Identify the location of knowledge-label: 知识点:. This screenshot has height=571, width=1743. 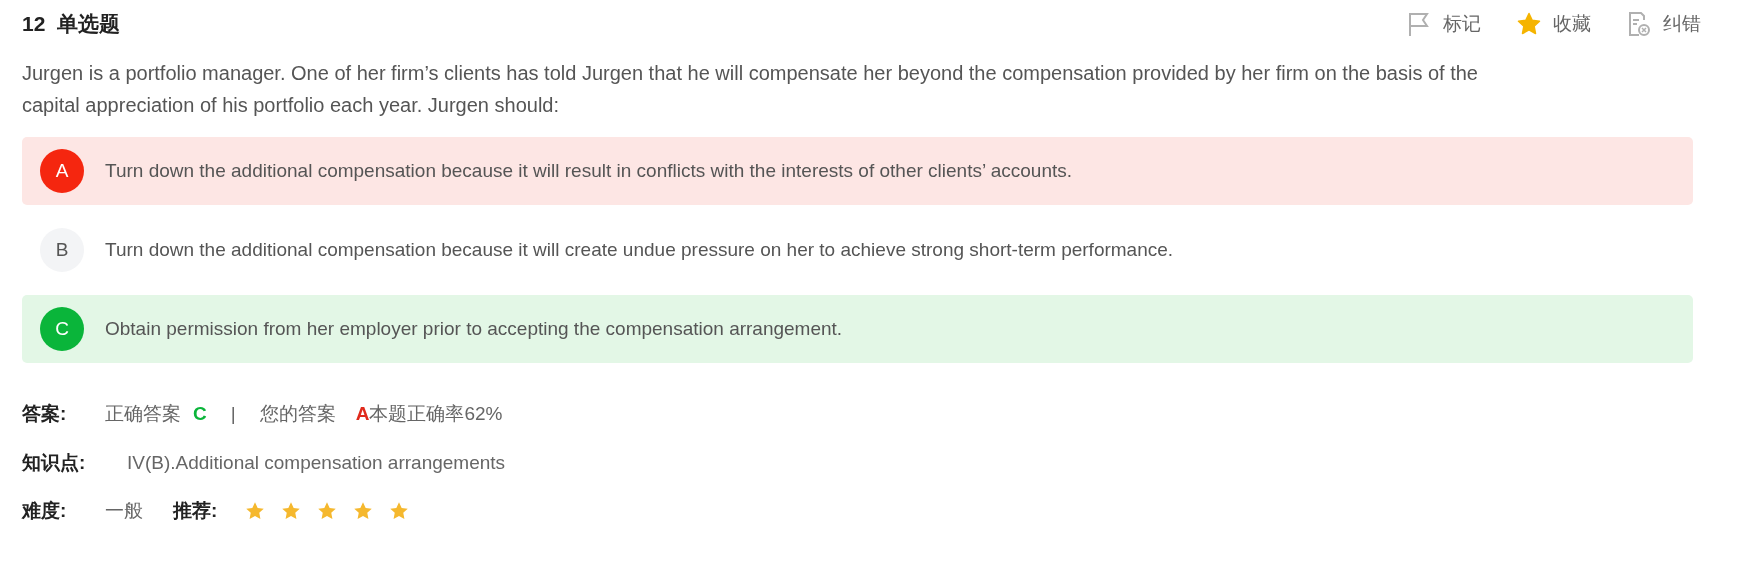
(54, 462).